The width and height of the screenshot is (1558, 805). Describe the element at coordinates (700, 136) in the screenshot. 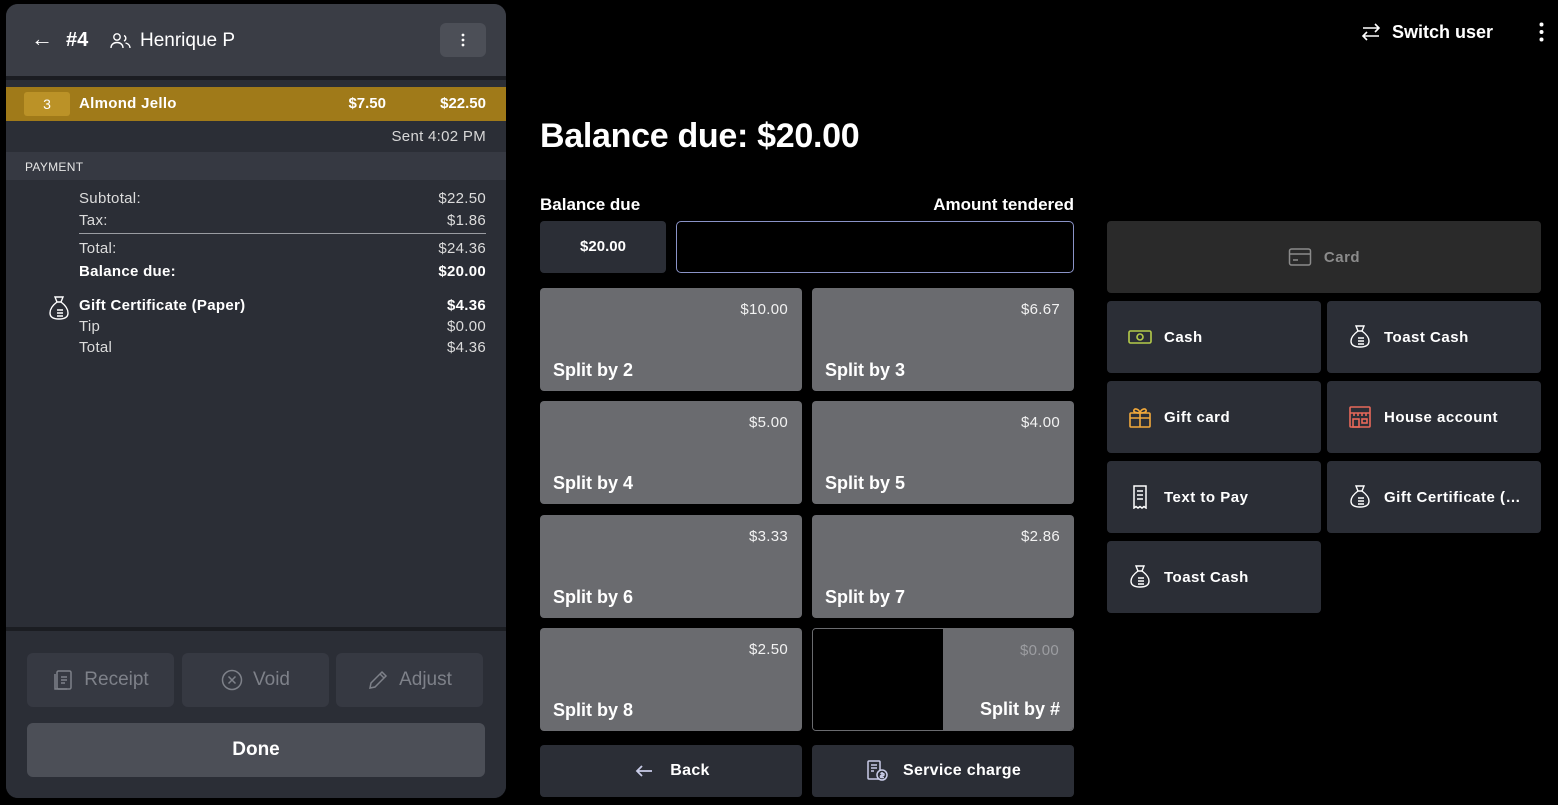

I see `page-title: Balance due: $20.00` at that location.